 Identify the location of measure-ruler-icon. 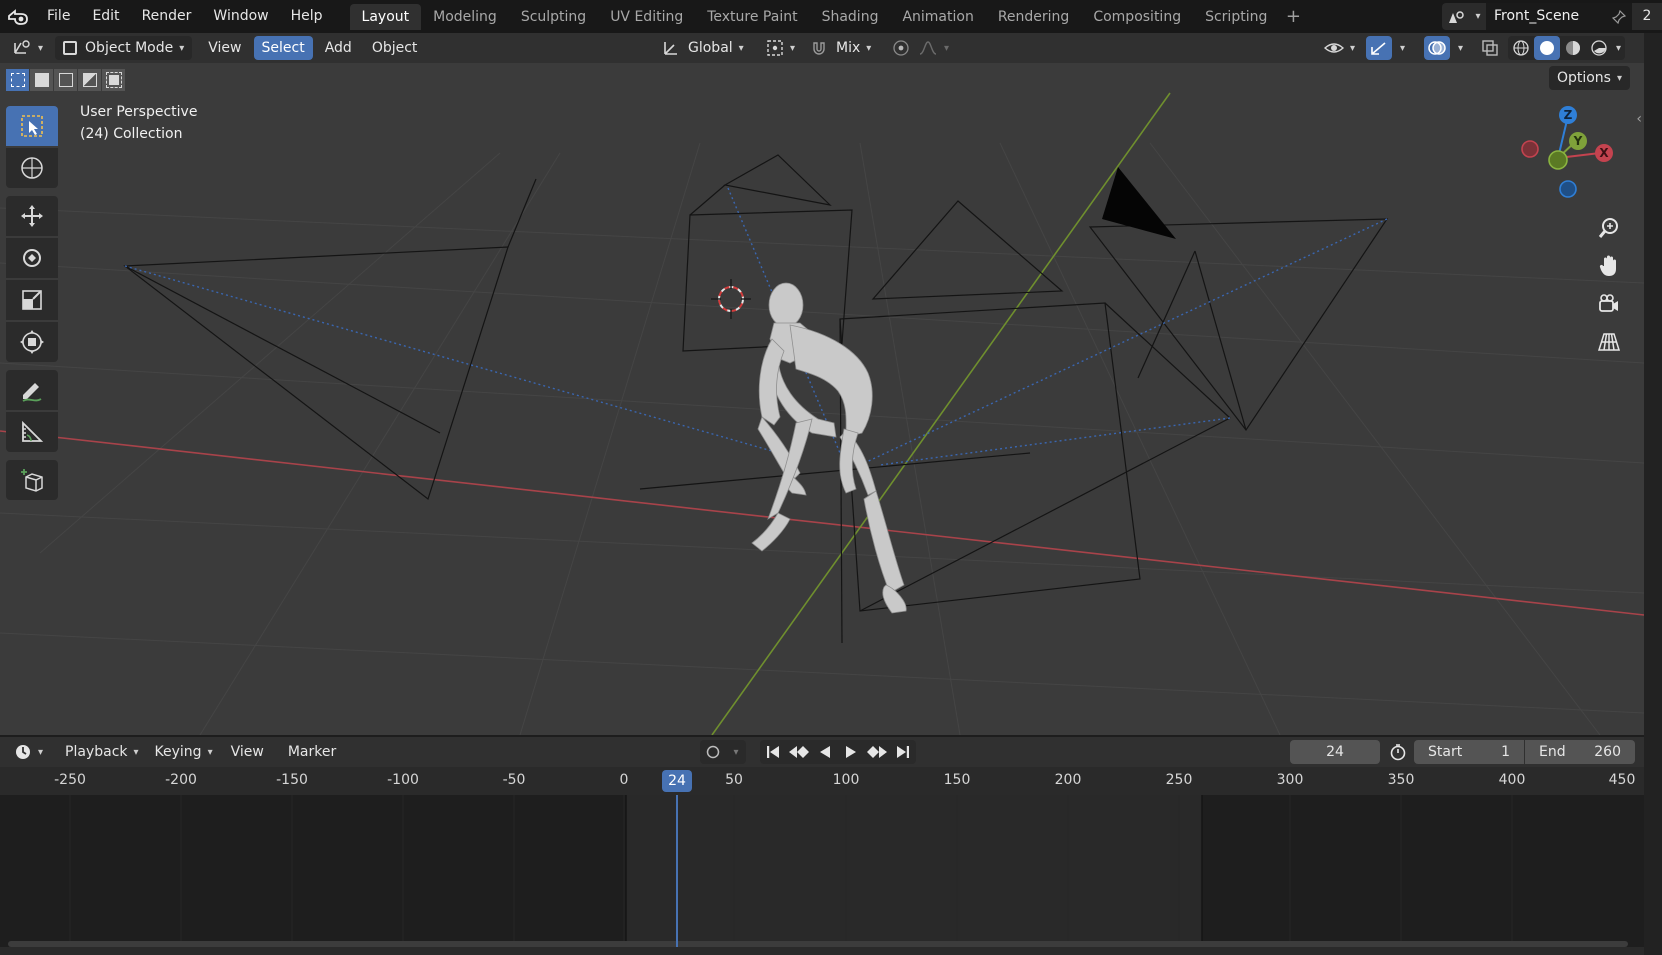
(33, 431).